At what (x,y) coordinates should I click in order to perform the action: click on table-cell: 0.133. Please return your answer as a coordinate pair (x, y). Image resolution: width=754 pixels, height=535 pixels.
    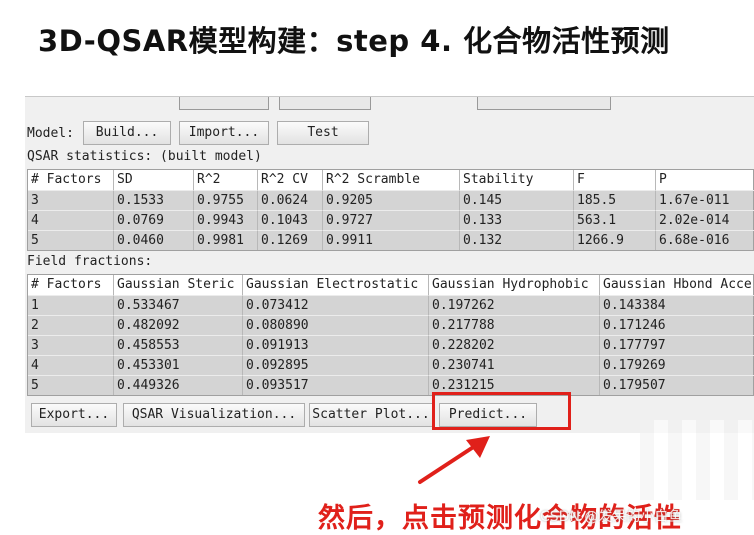
    Looking at the image, I should click on (517, 220).